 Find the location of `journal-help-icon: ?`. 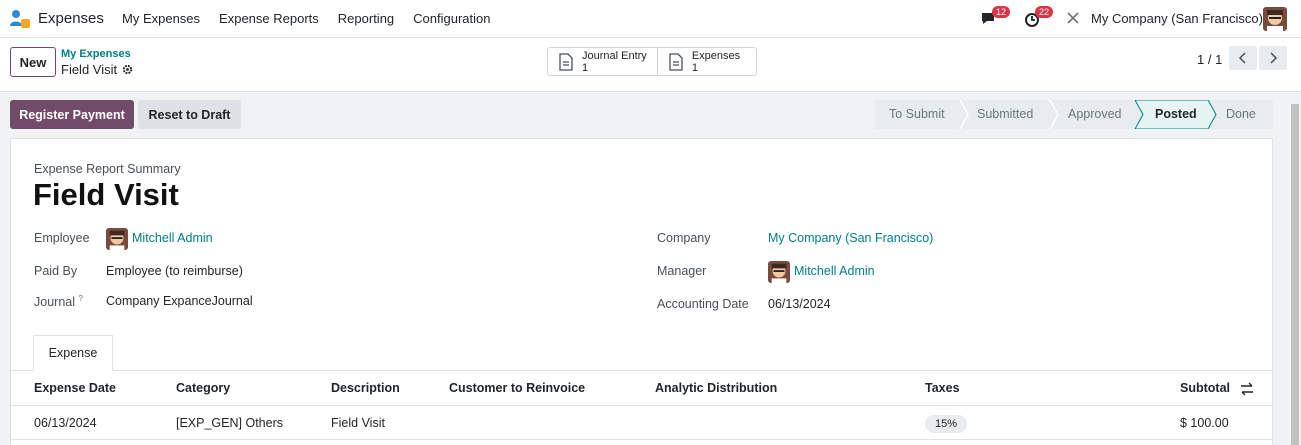

journal-help-icon: ? is located at coordinates (80, 298).